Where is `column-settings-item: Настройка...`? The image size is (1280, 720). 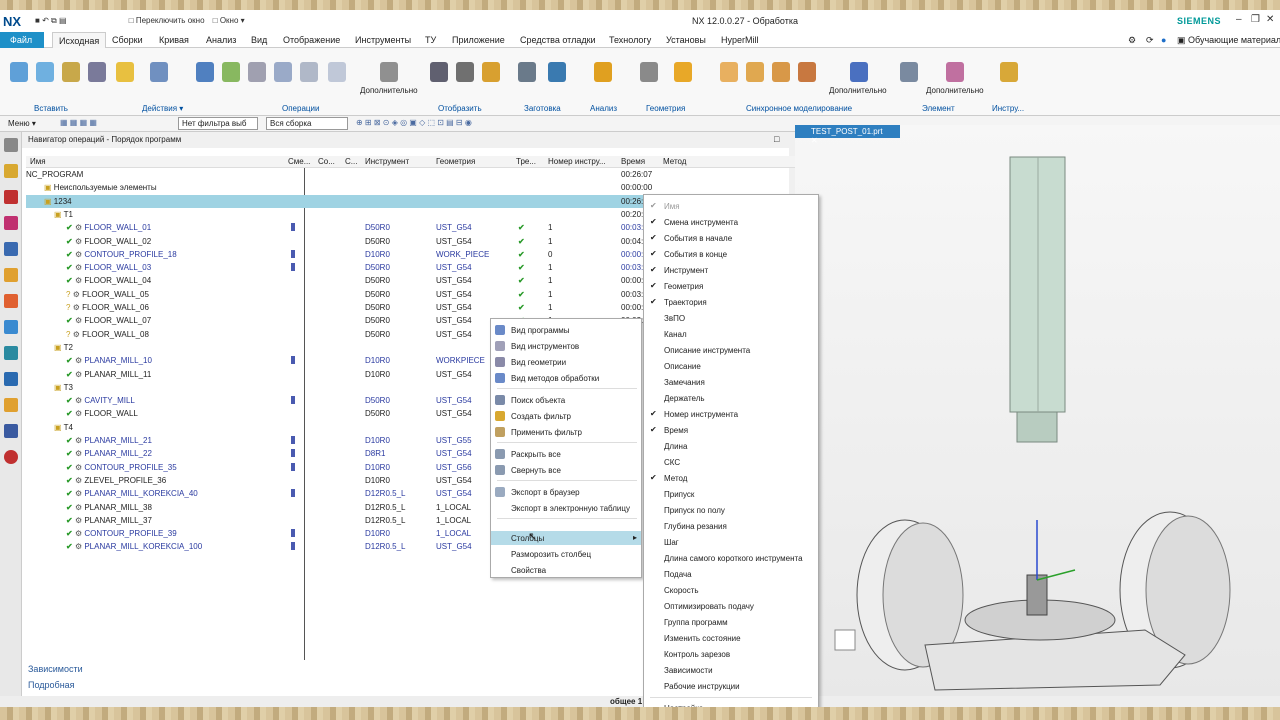
column-settings-item: Настройка... is located at coordinates (731, 704).